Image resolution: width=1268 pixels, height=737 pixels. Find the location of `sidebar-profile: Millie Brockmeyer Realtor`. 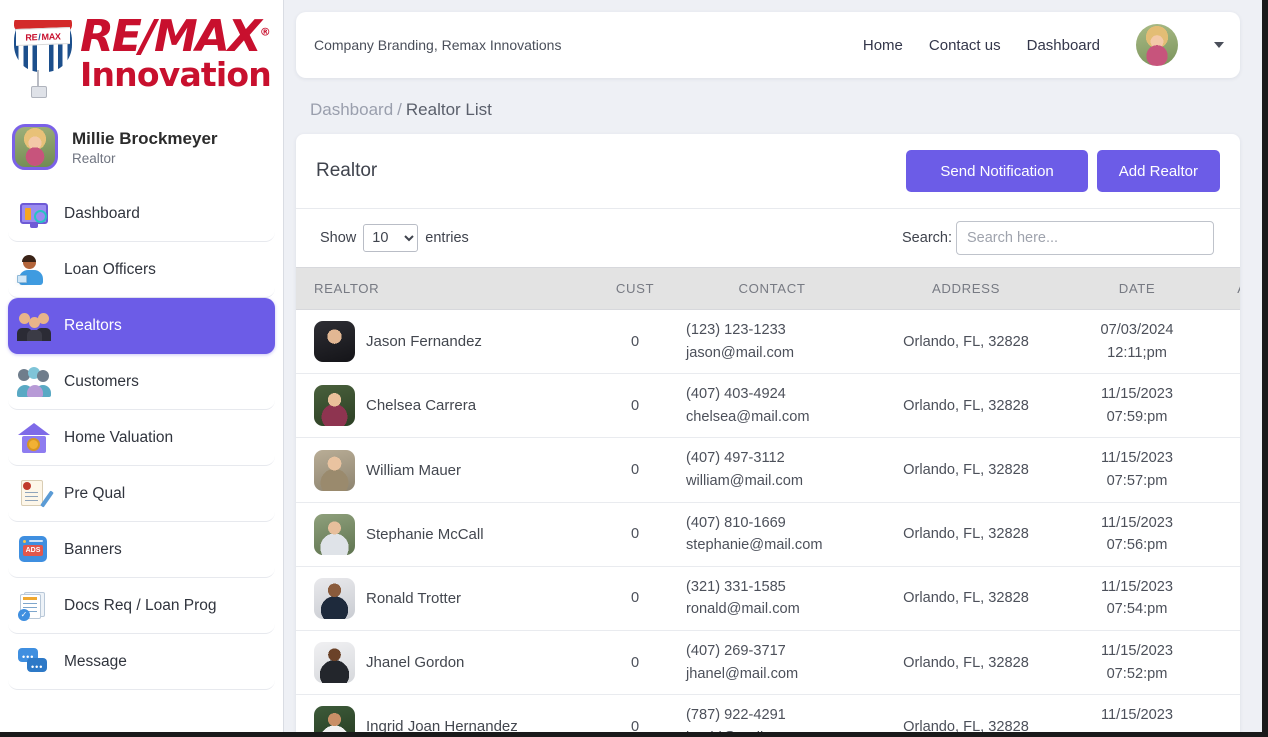

sidebar-profile: Millie Brockmeyer Realtor is located at coordinates (141, 148).